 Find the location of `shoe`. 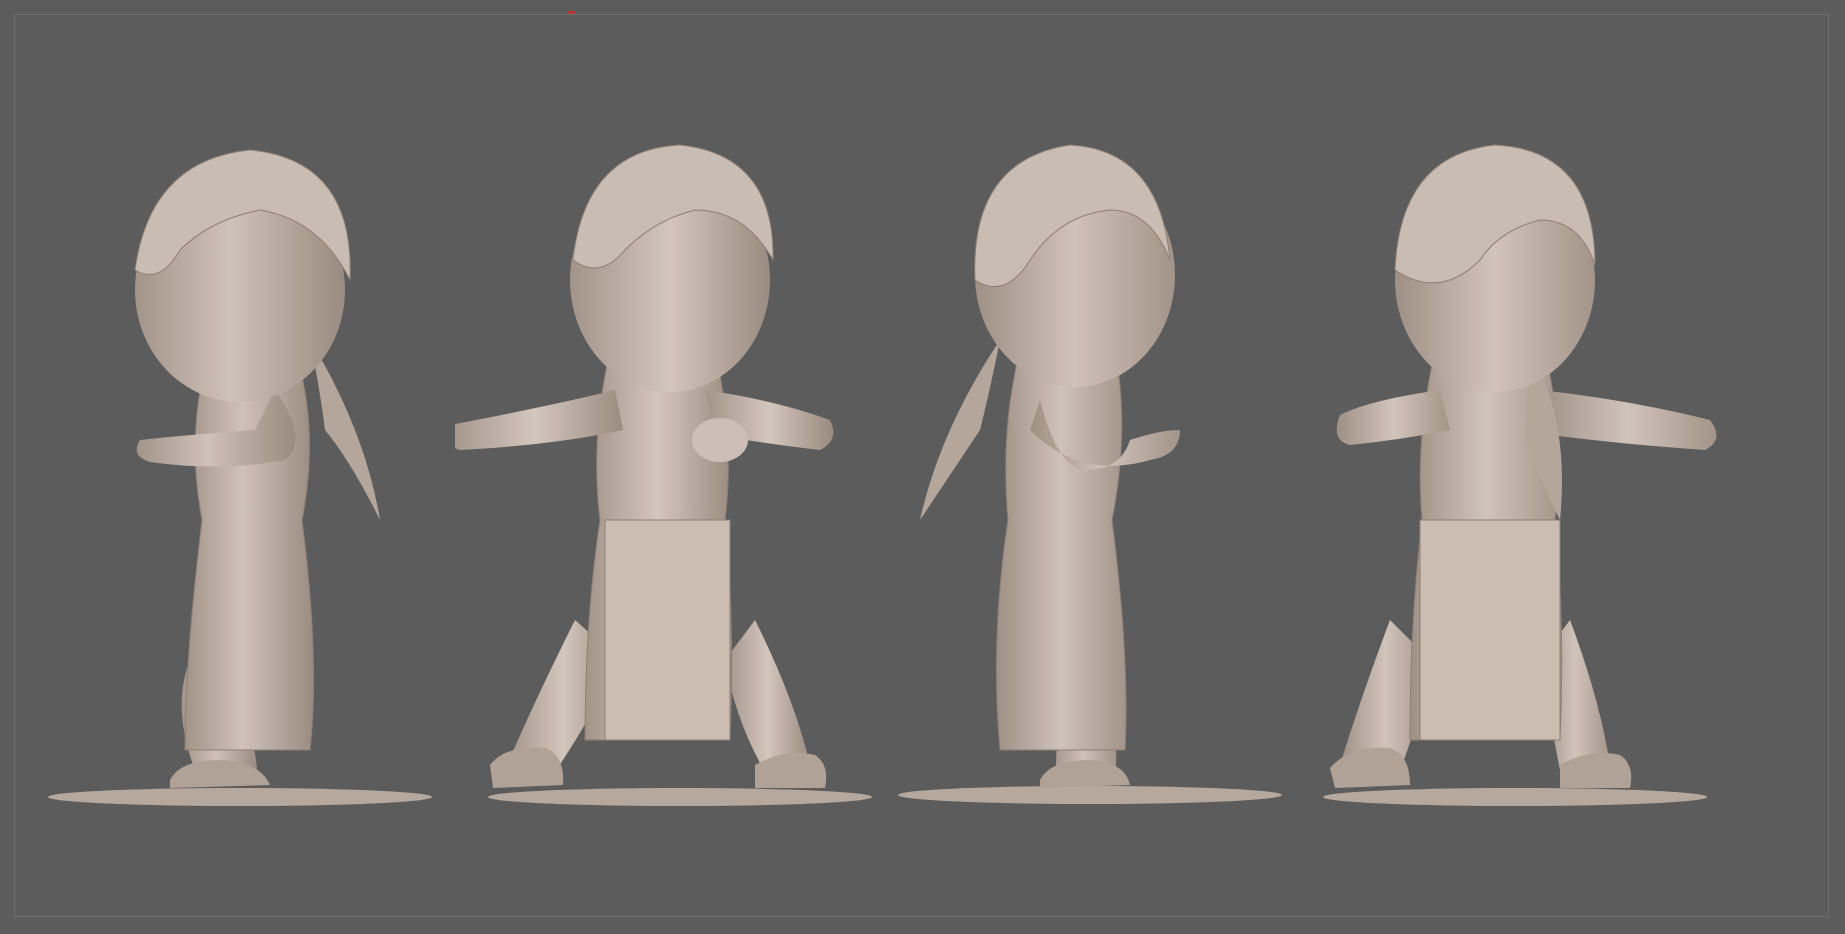

shoe is located at coordinates (1085, 774).